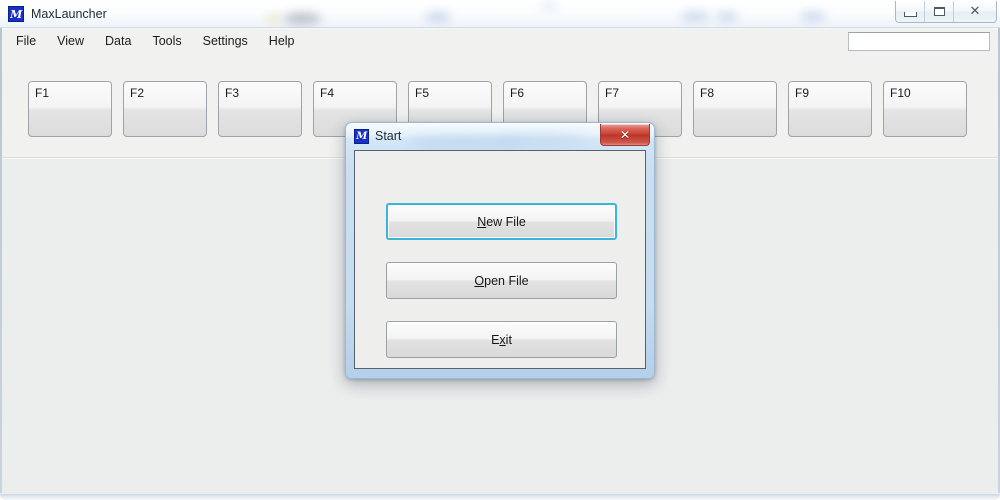  I want to click on dialog-body: New File Open File Exit, so click(500, 259).